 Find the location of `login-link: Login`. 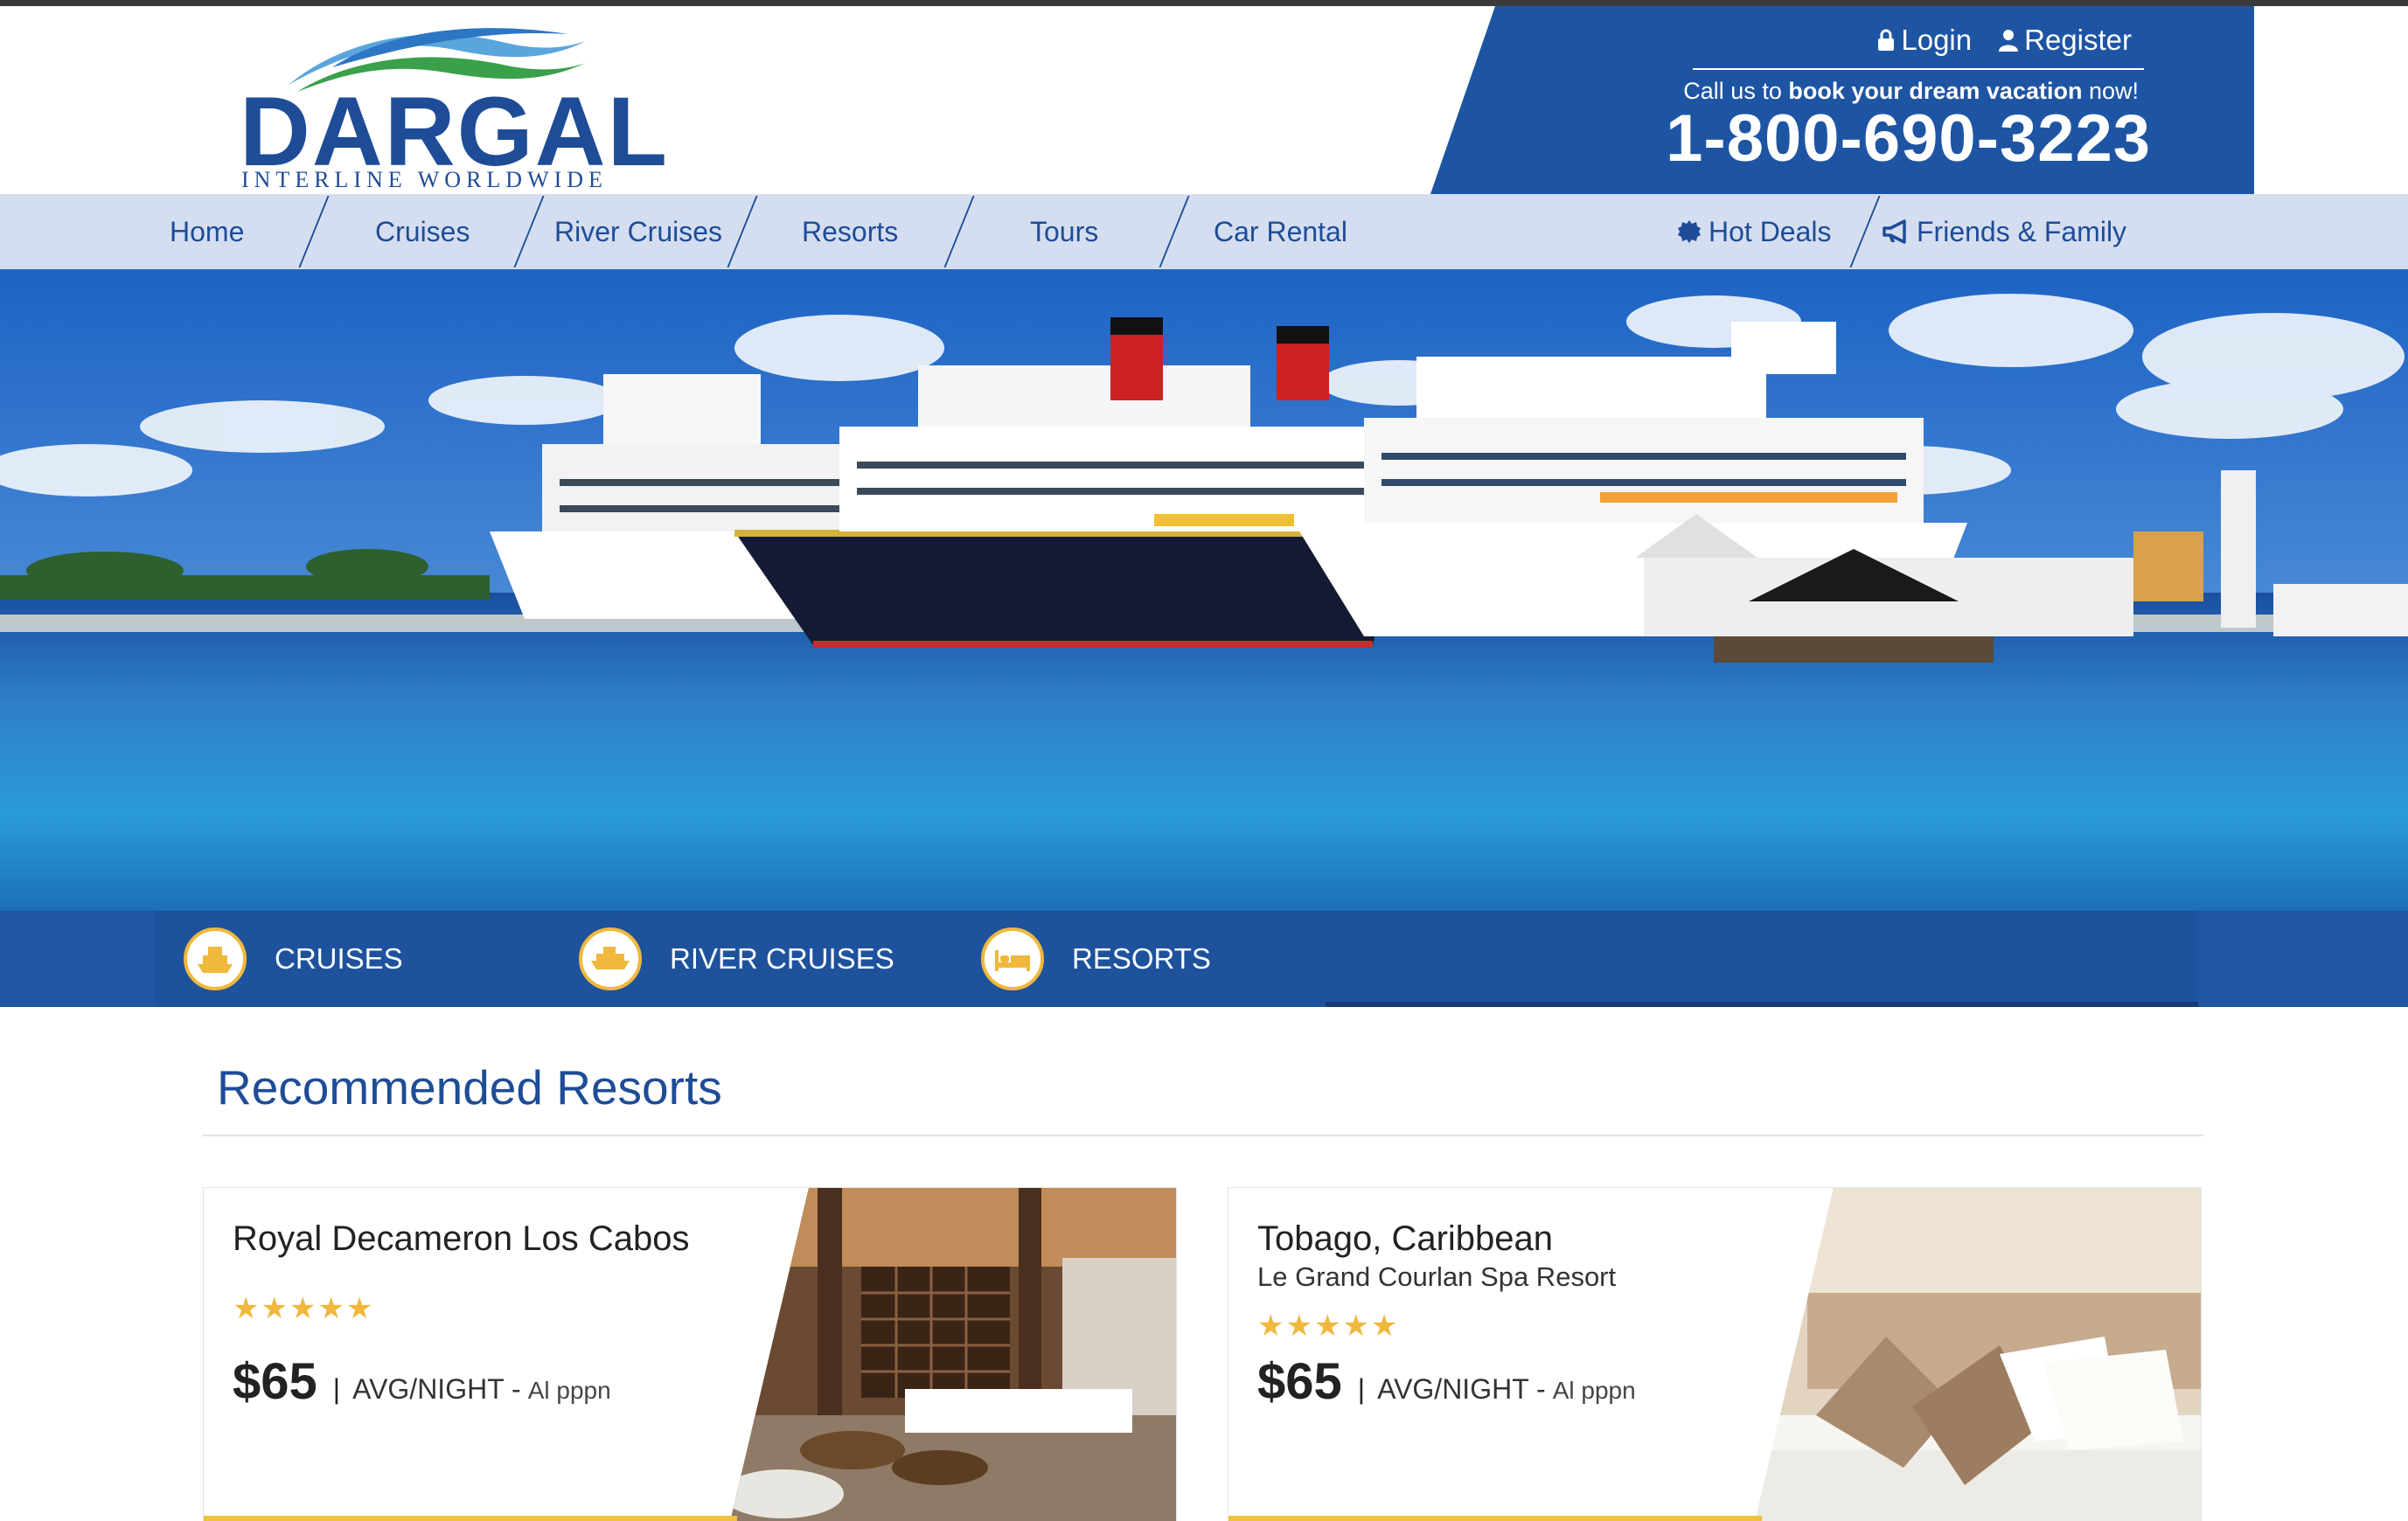

login-link: Login is located at coordinates (1924, 40).